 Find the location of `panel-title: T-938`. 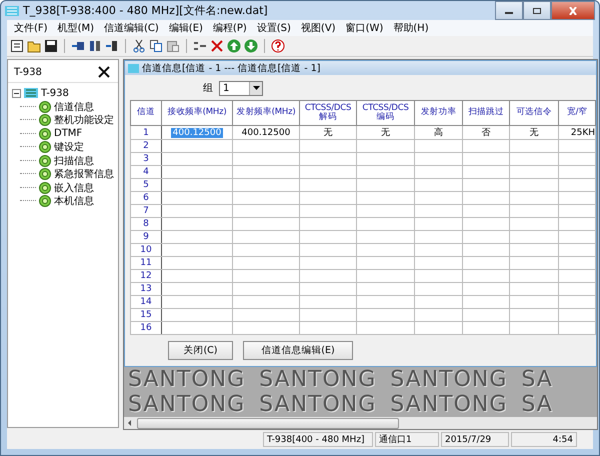

panel-title: T-938 is located at coordinates (28, 72).